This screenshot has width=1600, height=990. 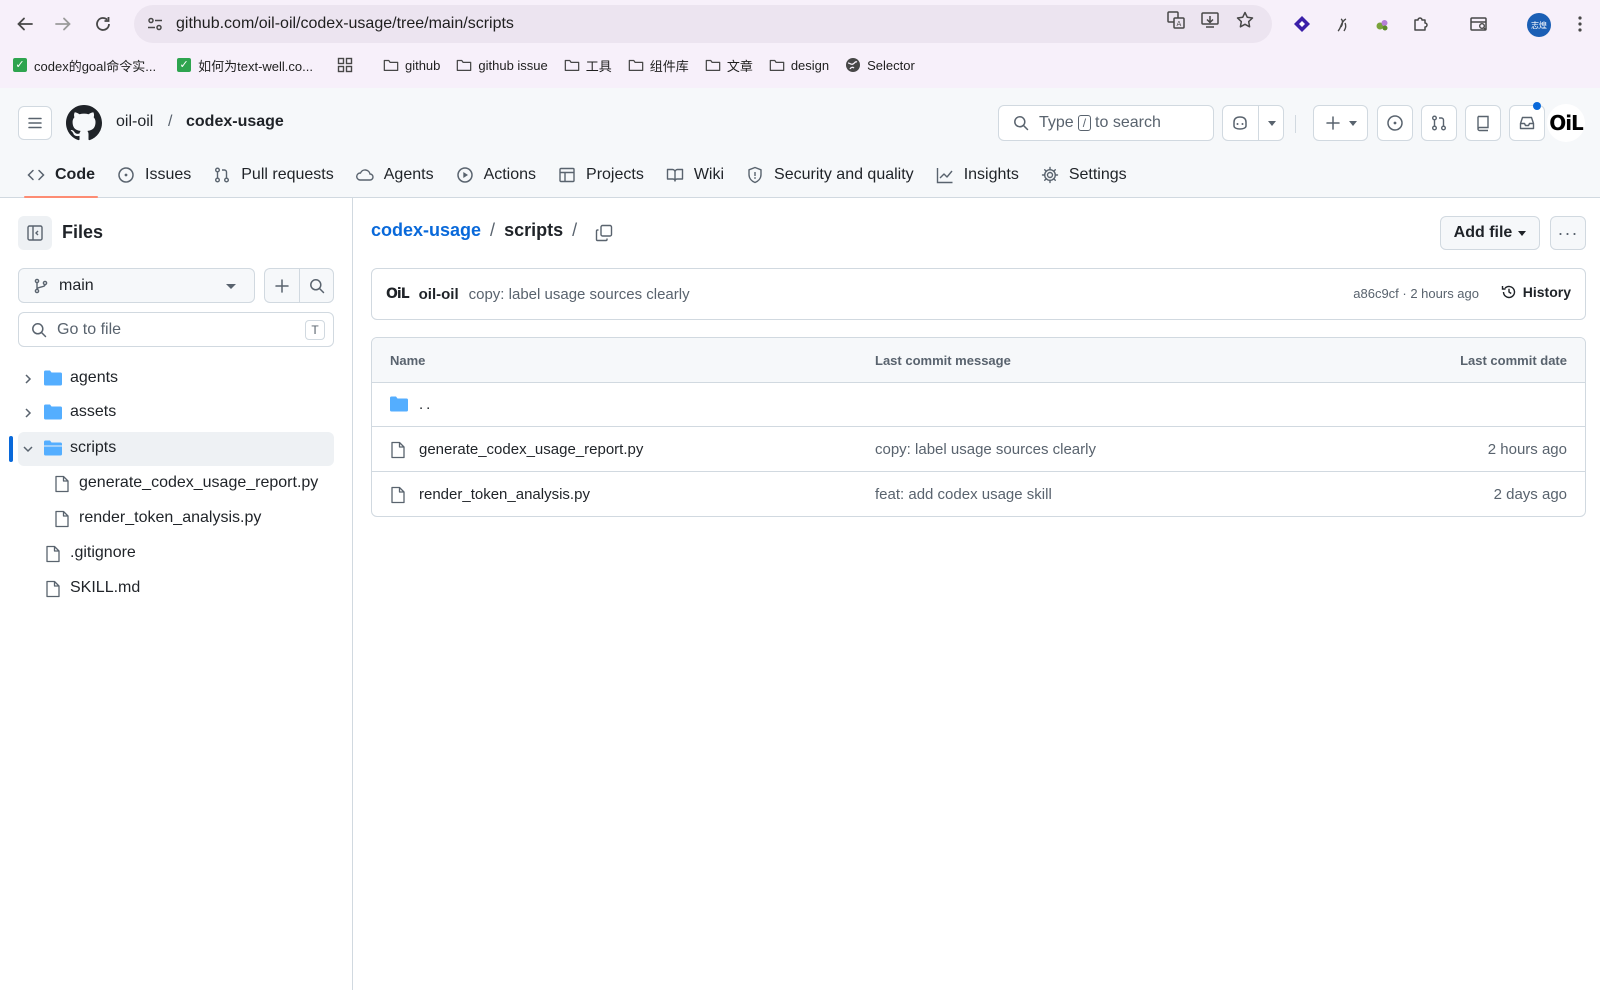 What do you see at coordinates (235, 122) in the screenshot?
I see `repo-link: codex-usage` at bounding box center [235, 122].